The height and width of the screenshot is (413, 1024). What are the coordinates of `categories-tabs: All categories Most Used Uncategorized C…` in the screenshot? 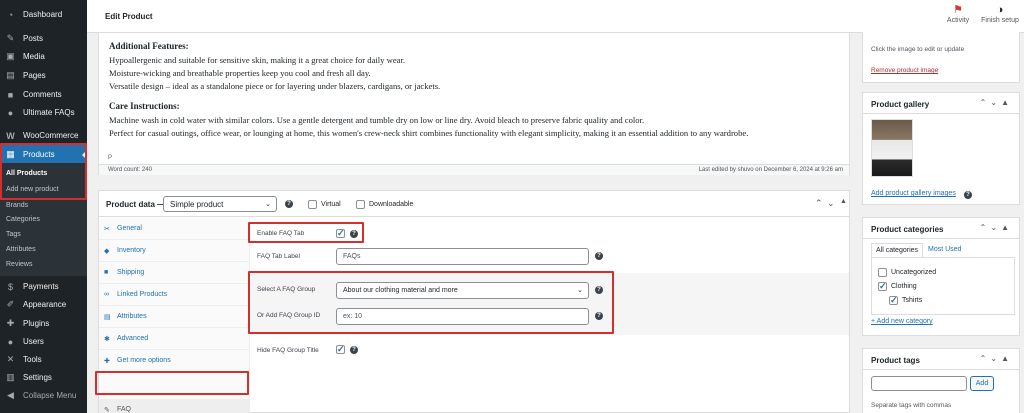 It's located at (943, 280).